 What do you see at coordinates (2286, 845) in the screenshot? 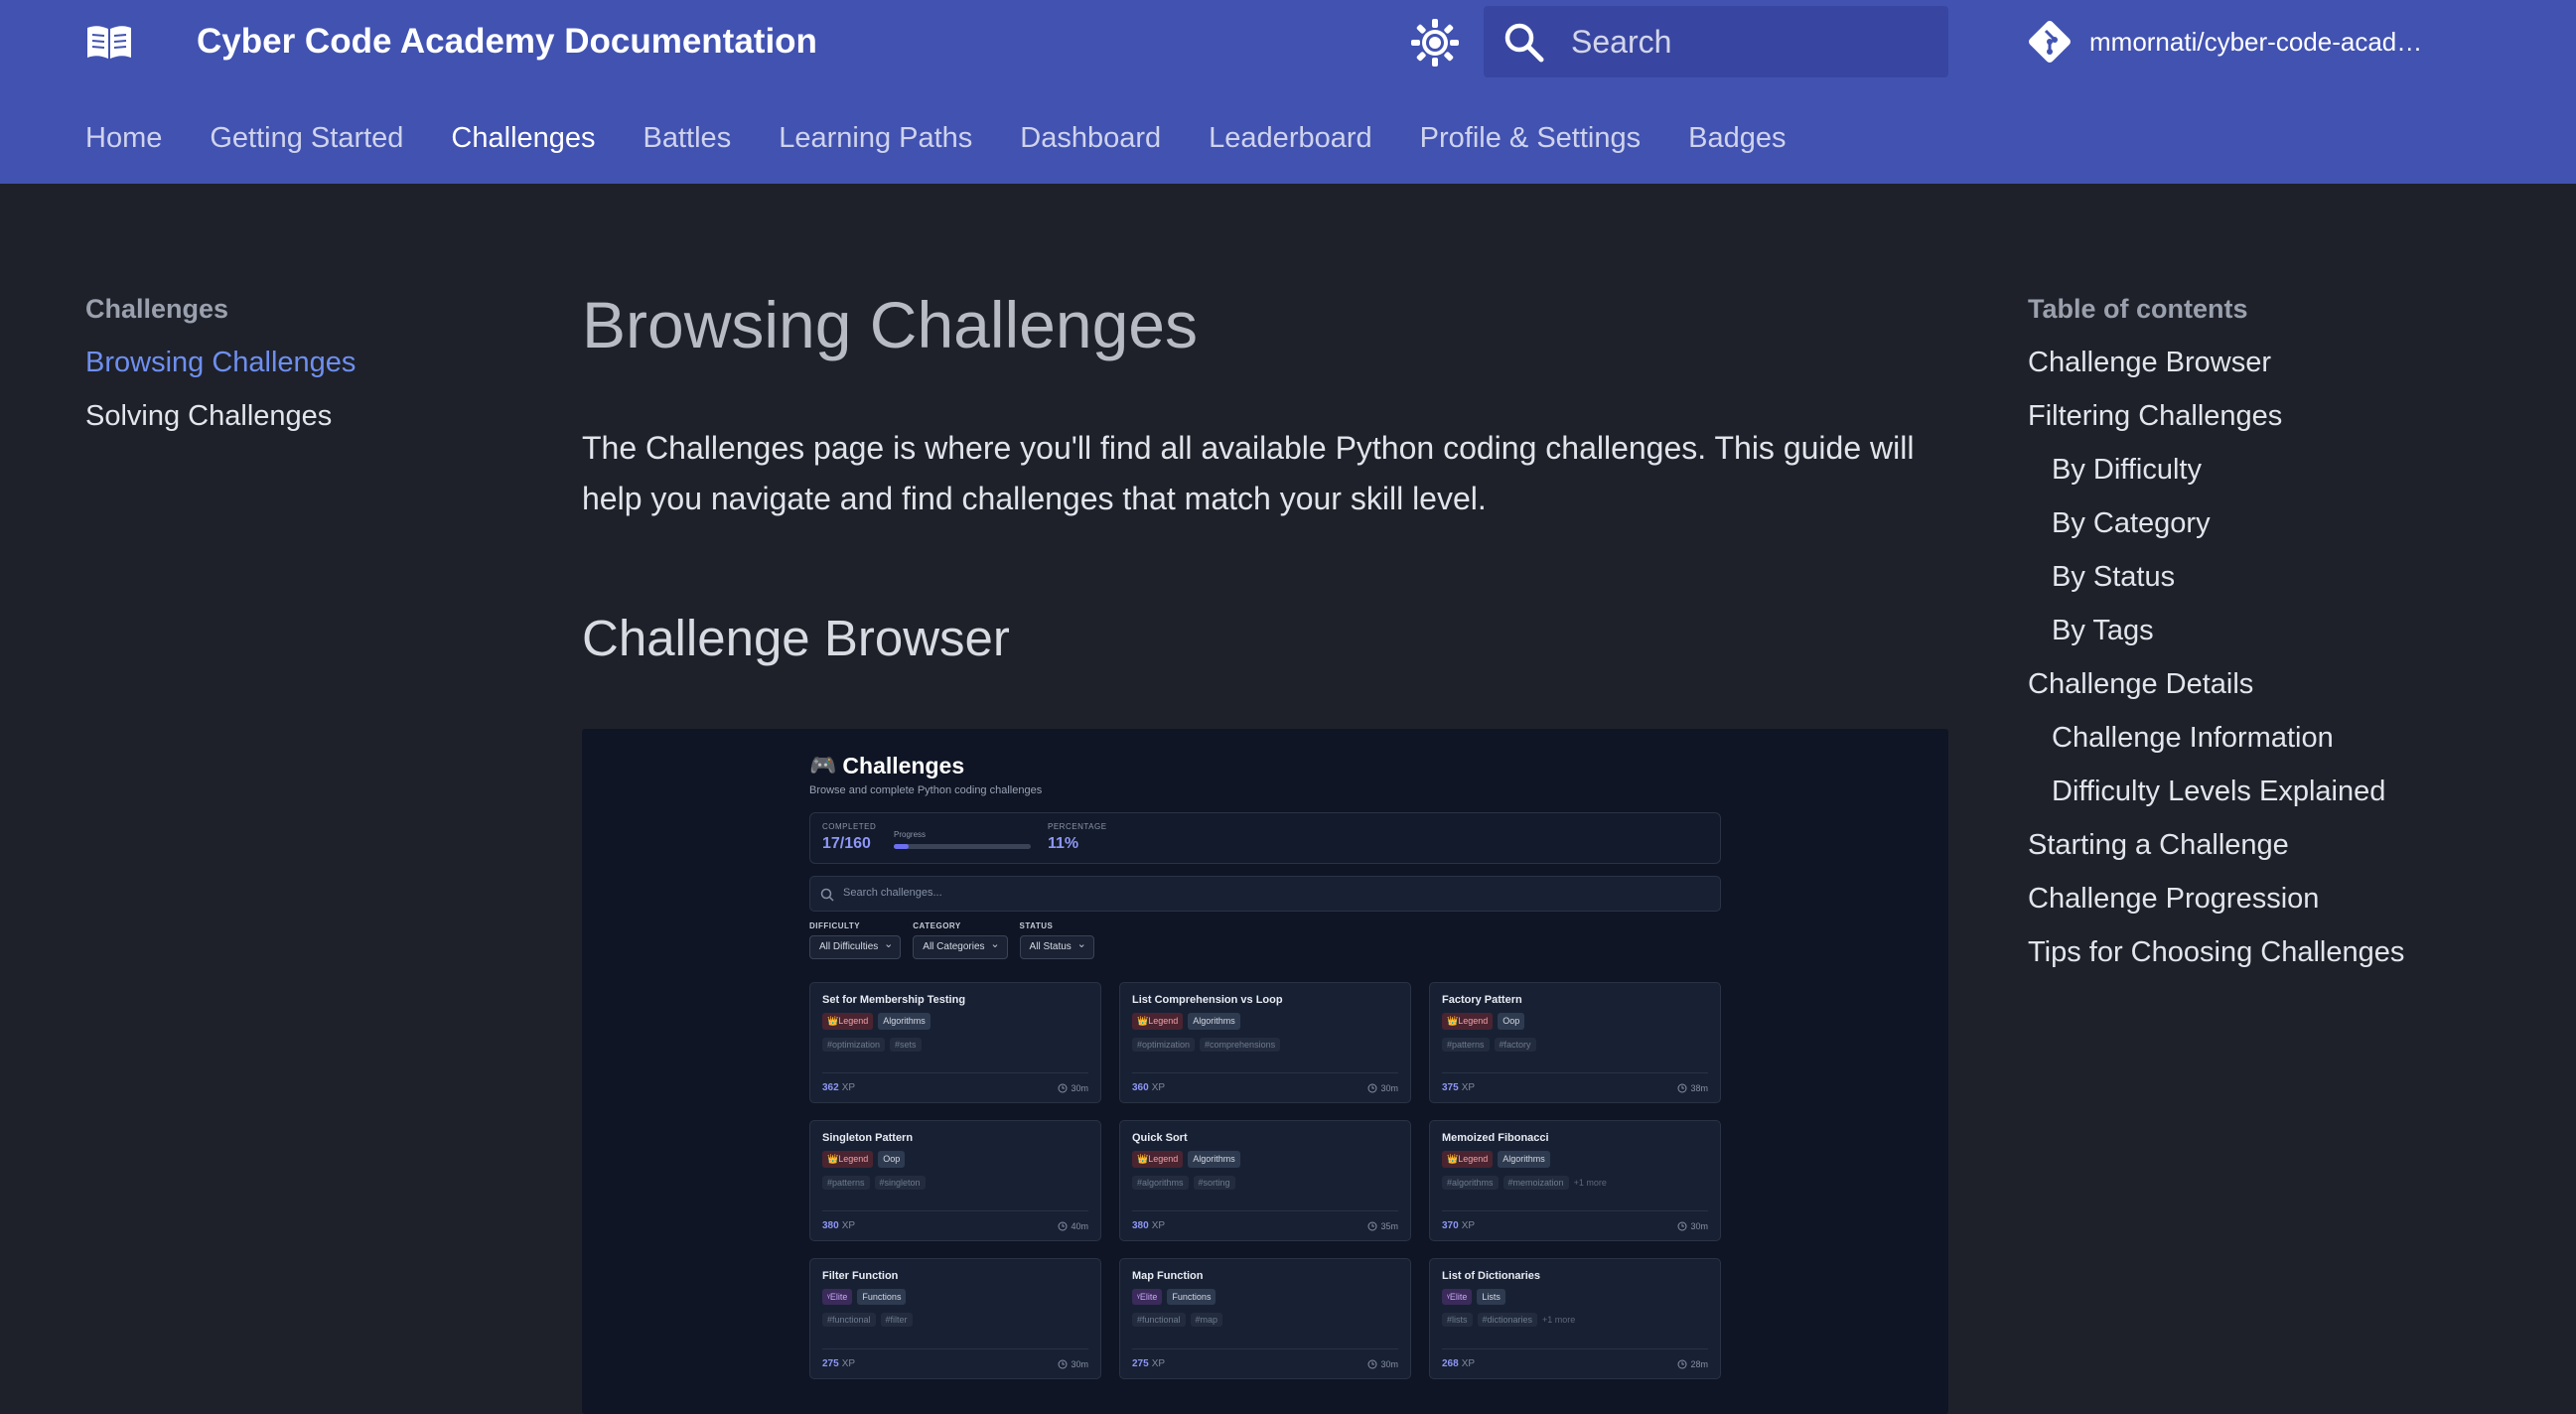
I see `toc-item-starting-a-challenge: Starting a Challenge` at bounding box center [2286, 845].